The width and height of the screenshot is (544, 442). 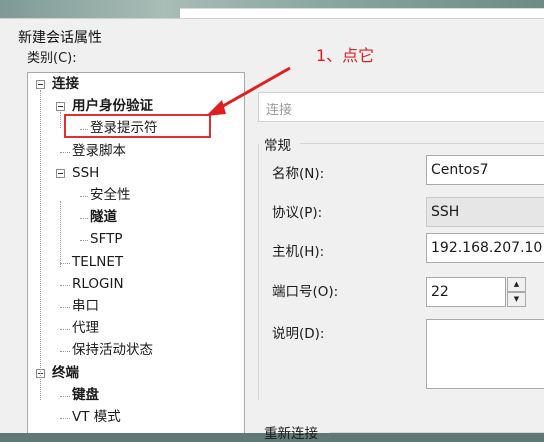 What do you see at coordinates (65, 84) in the screenshot?
I see `tree-item: 连接` at bounding box center [65, 84].